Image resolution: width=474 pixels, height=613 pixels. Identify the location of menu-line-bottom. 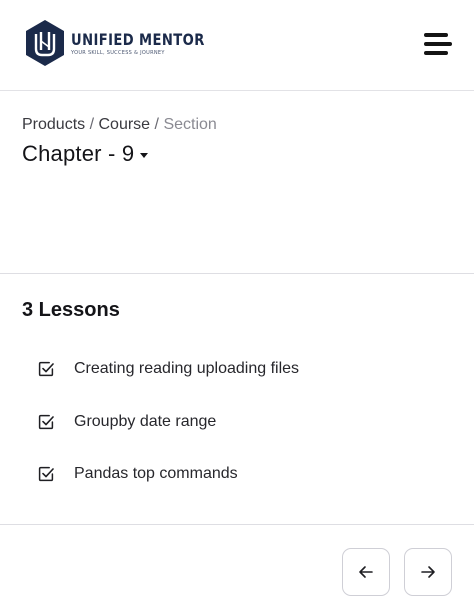
(436, 53).